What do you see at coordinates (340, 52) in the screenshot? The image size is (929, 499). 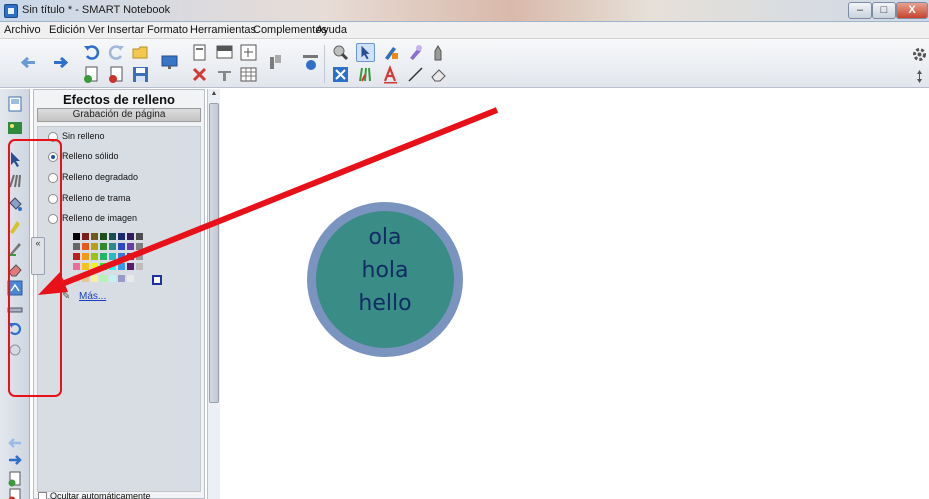 I see `pen-tools-icon` at bounding box center [340, 52].